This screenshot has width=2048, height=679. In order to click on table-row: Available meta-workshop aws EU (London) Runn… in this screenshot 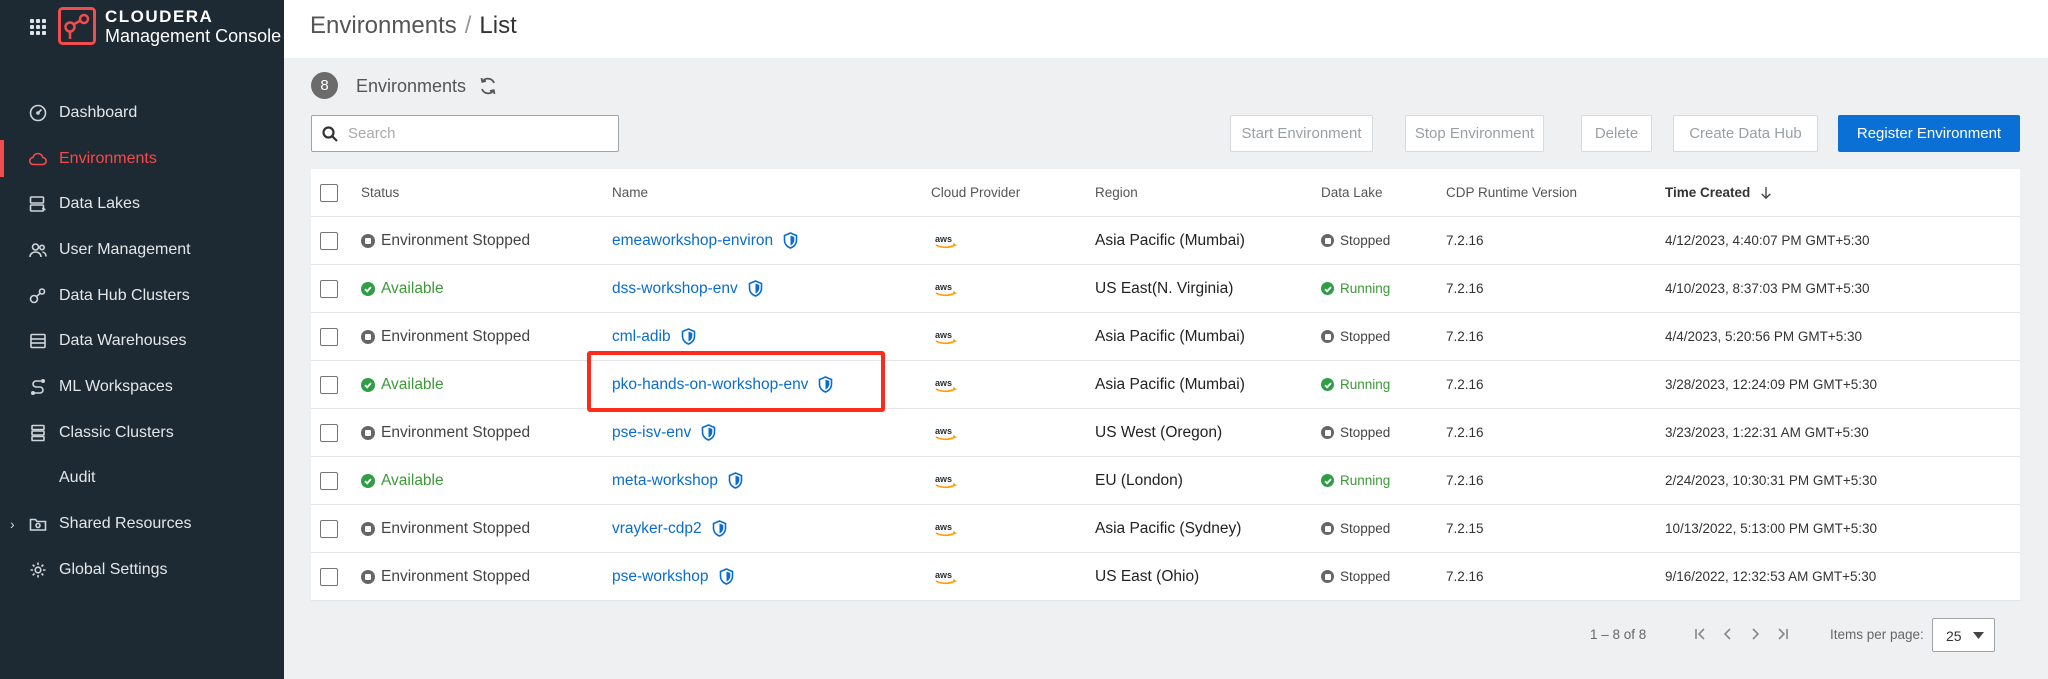, I will do `click(1165, 481)`.